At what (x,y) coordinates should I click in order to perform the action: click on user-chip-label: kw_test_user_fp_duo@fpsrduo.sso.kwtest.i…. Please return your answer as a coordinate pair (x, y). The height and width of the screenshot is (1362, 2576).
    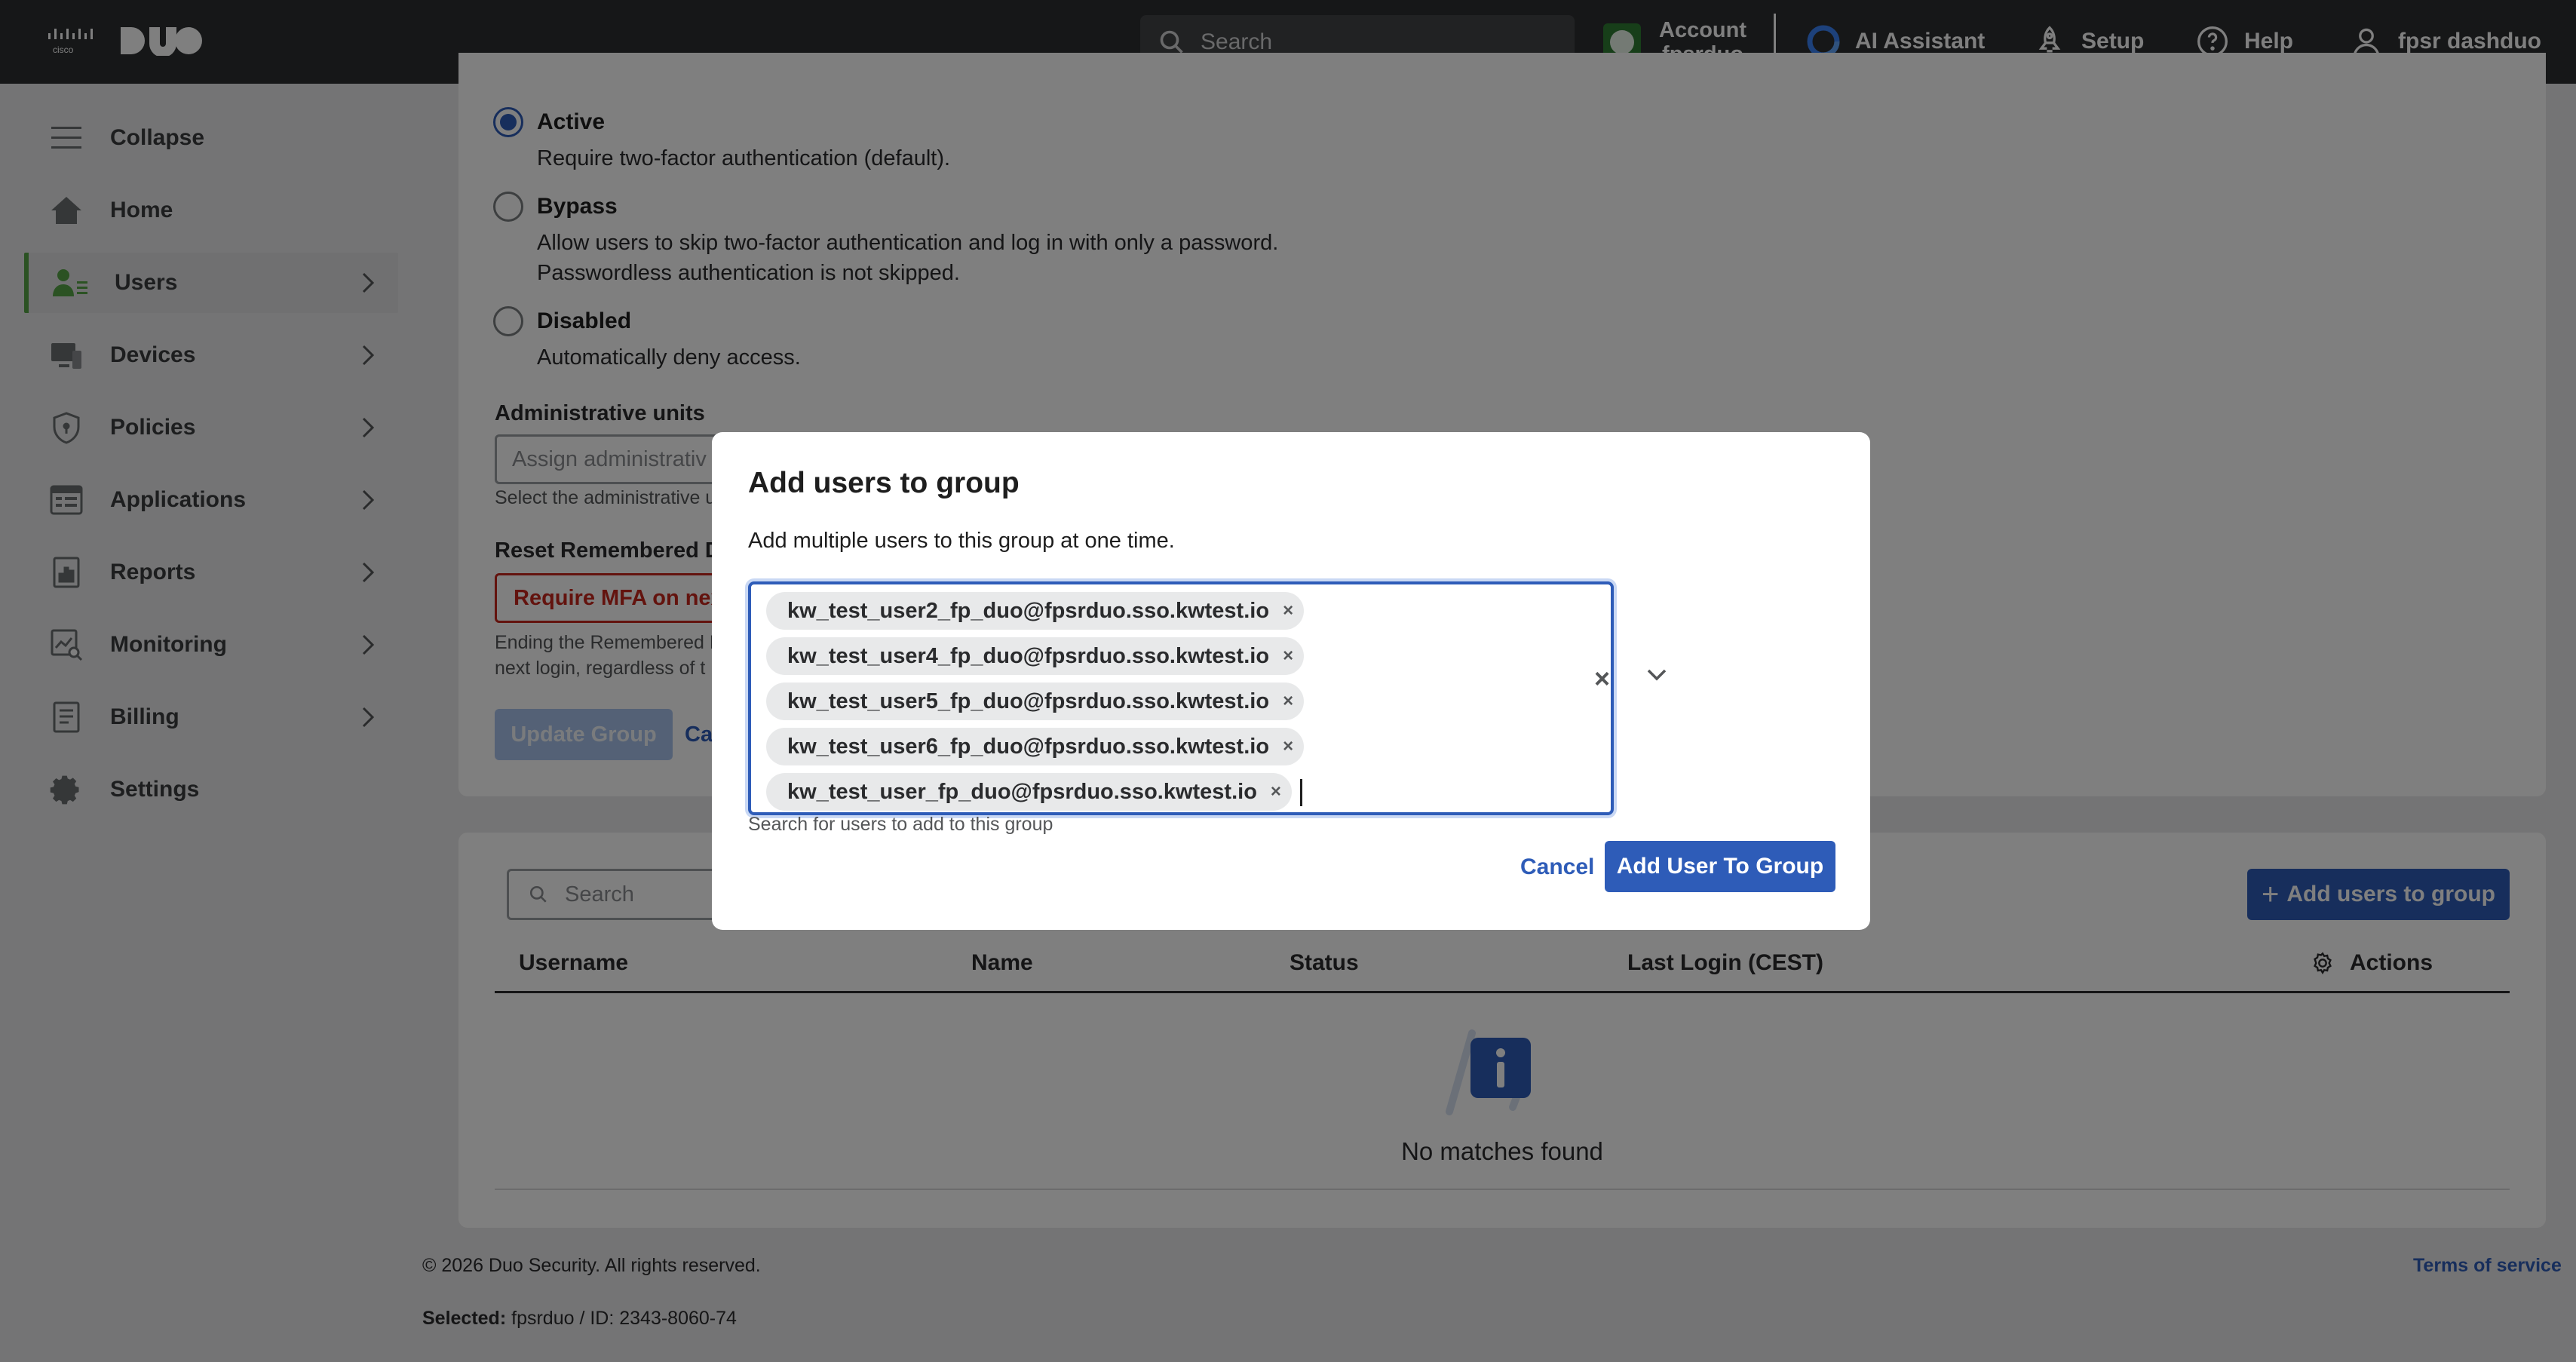
    Looking at the image, I should click on (1022, 792).